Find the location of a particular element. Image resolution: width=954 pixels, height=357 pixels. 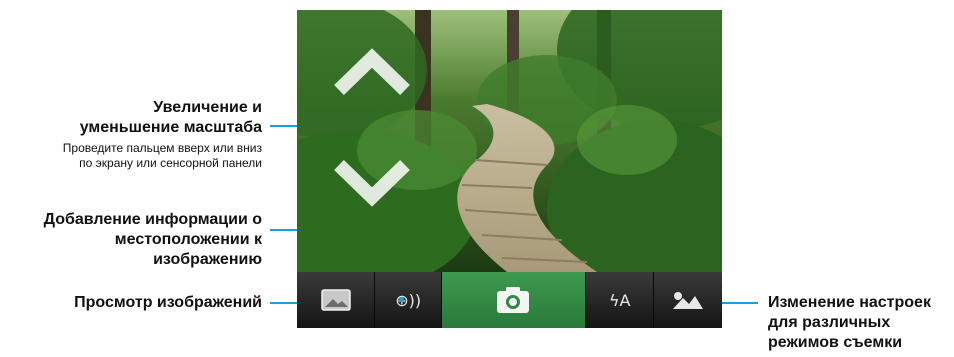

zoom-title-line2: уменьшение масштаба is located at coordinates (170, 127).